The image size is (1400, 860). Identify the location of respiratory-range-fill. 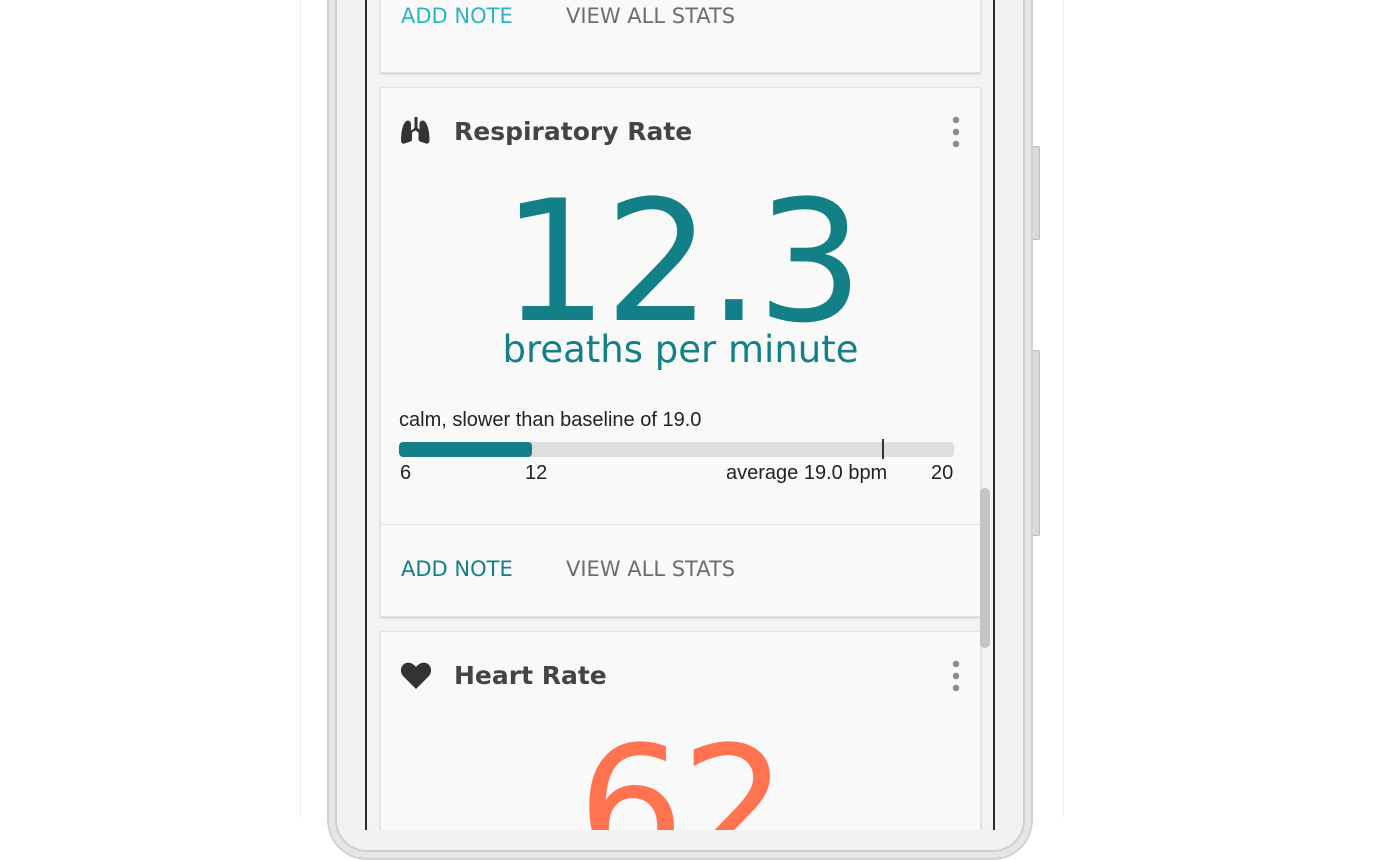
(466, 449).